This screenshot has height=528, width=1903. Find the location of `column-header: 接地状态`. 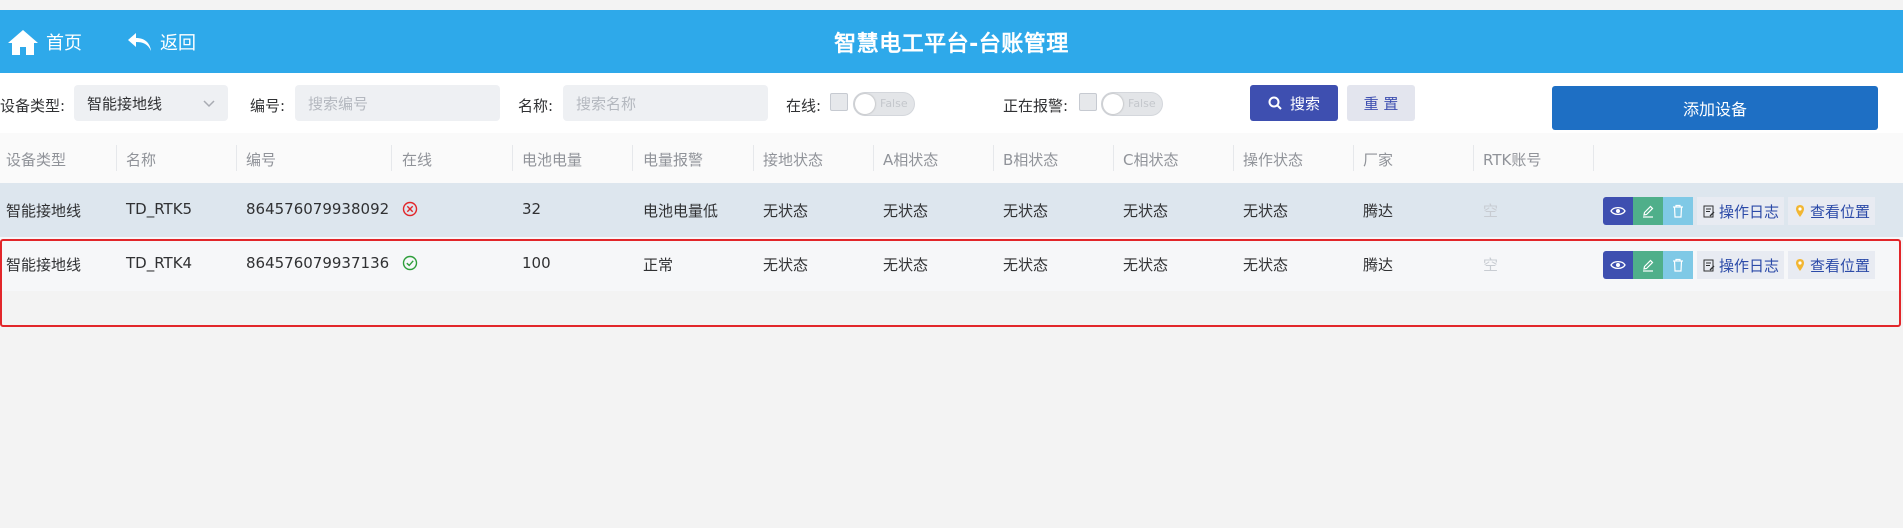

column-header: 接地状态 is located at coordinates (793, 160).